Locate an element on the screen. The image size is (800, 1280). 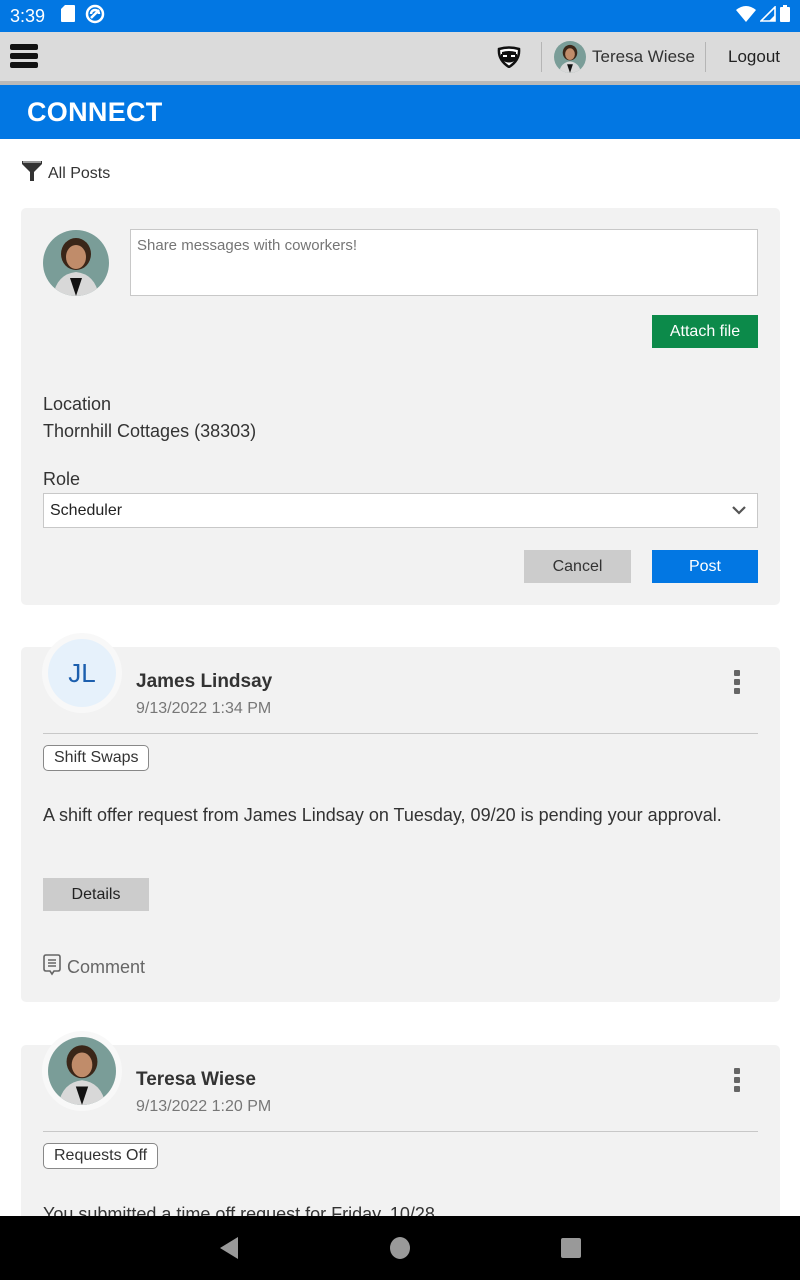
app-bar: Teresa Wiese Logout is located at coordinates (400, 58).